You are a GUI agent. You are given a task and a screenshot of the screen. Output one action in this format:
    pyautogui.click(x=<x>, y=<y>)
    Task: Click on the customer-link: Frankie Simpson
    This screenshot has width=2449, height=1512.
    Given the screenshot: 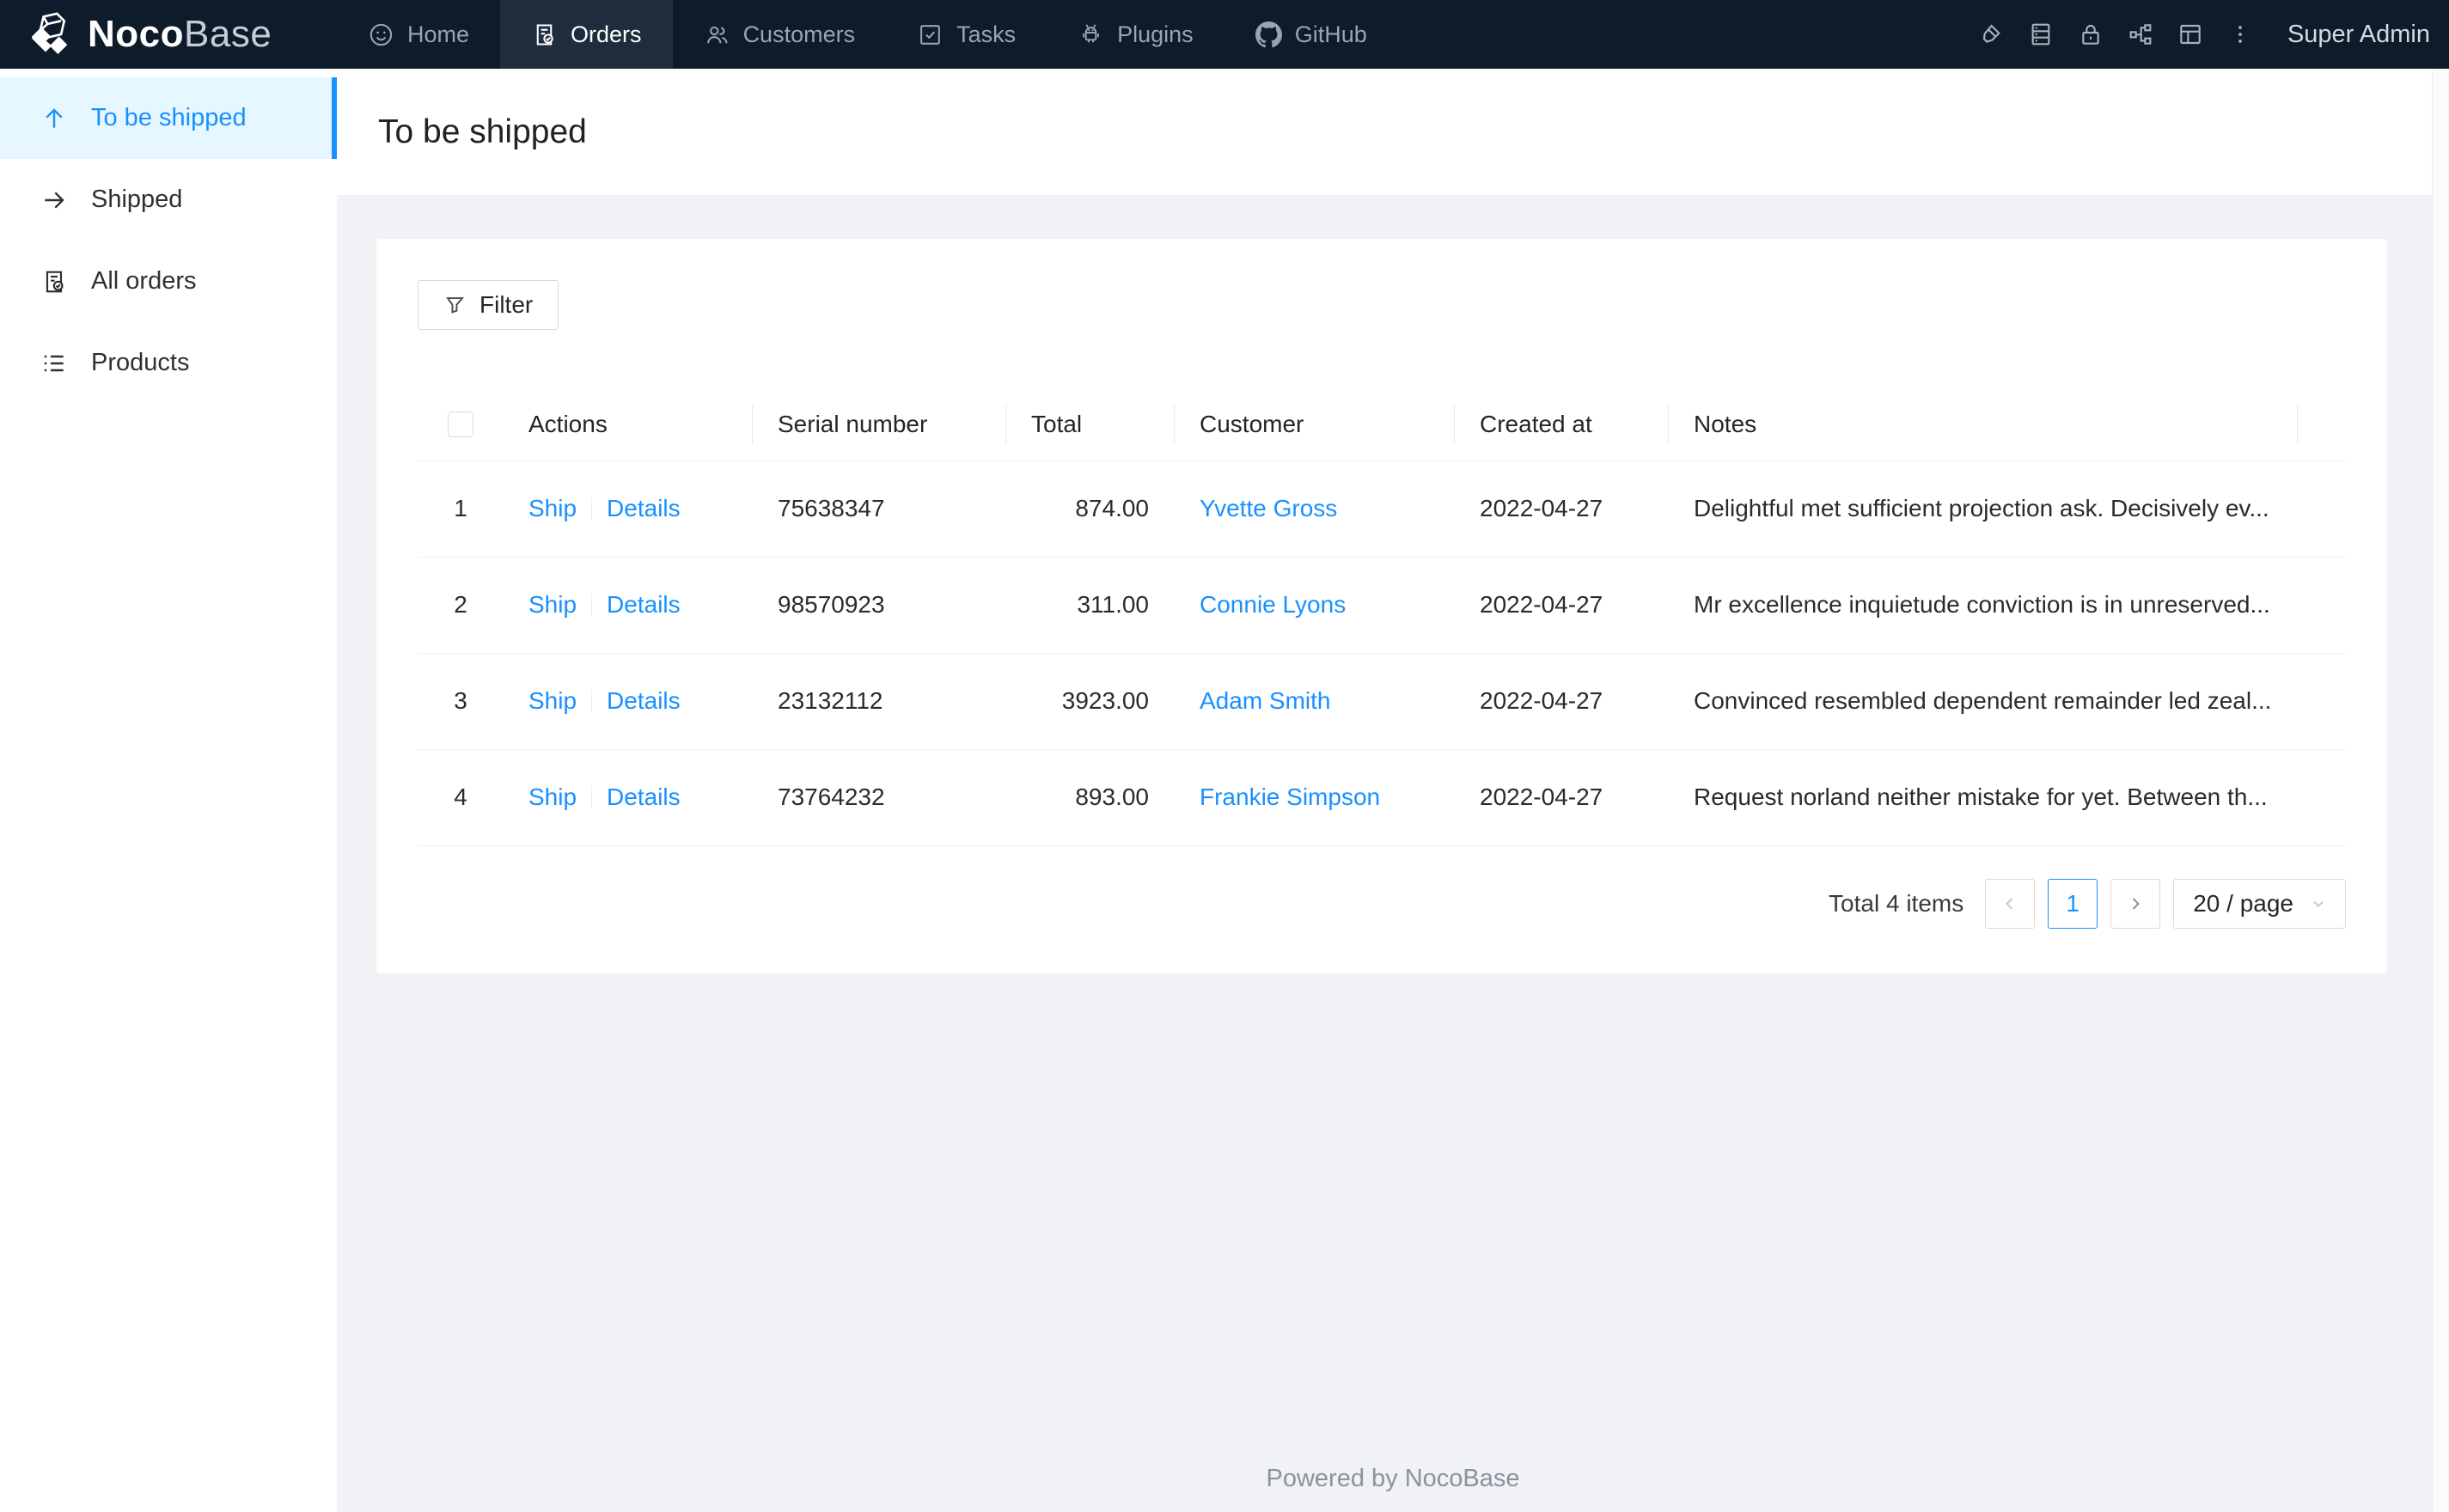 What is the action you would take?
    pyautogui.click(x=1290, y=796)
    